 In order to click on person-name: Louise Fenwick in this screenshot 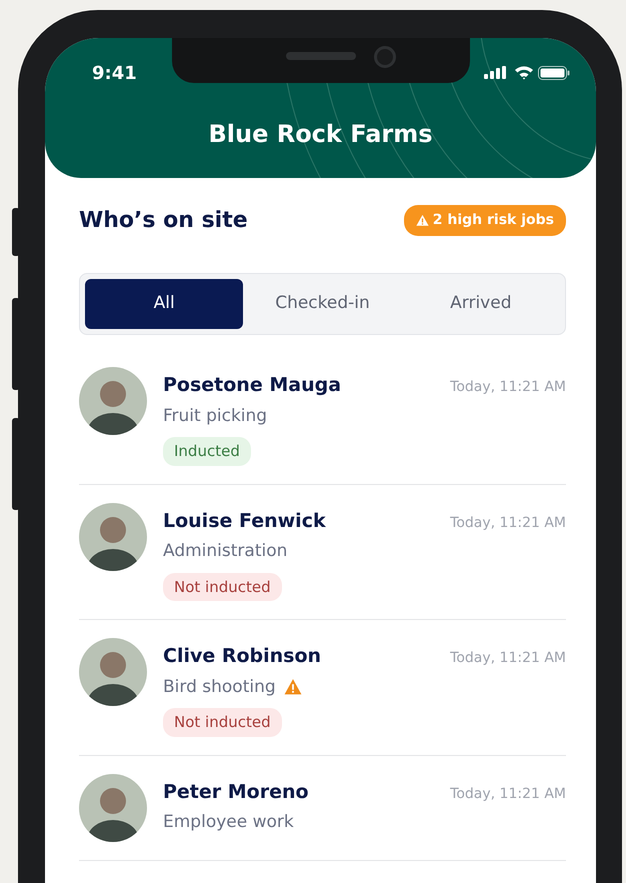, I will do `click(244, 521)`.